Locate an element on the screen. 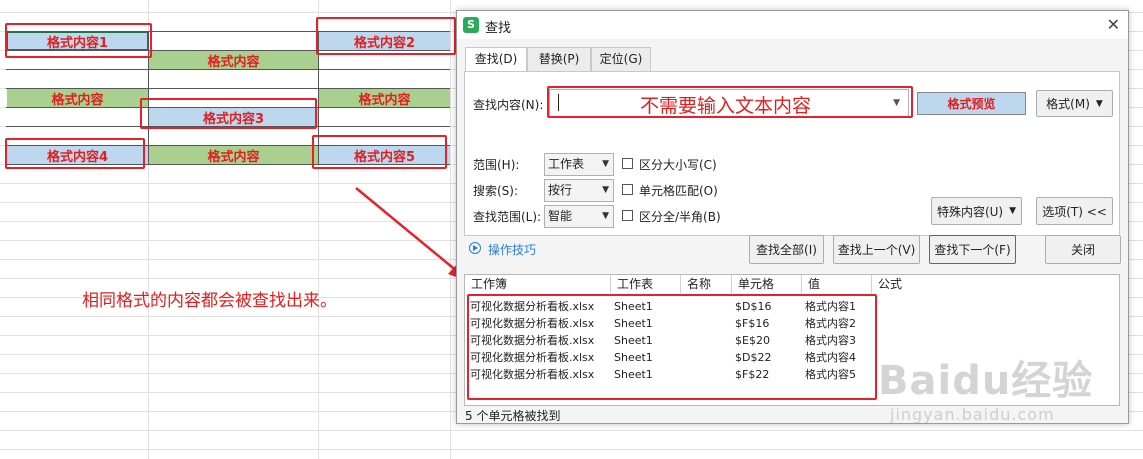 The width and height of the screenshot is (1143, 459). scope-select: 工作表 ▼ is located at coordinates (579, 164).